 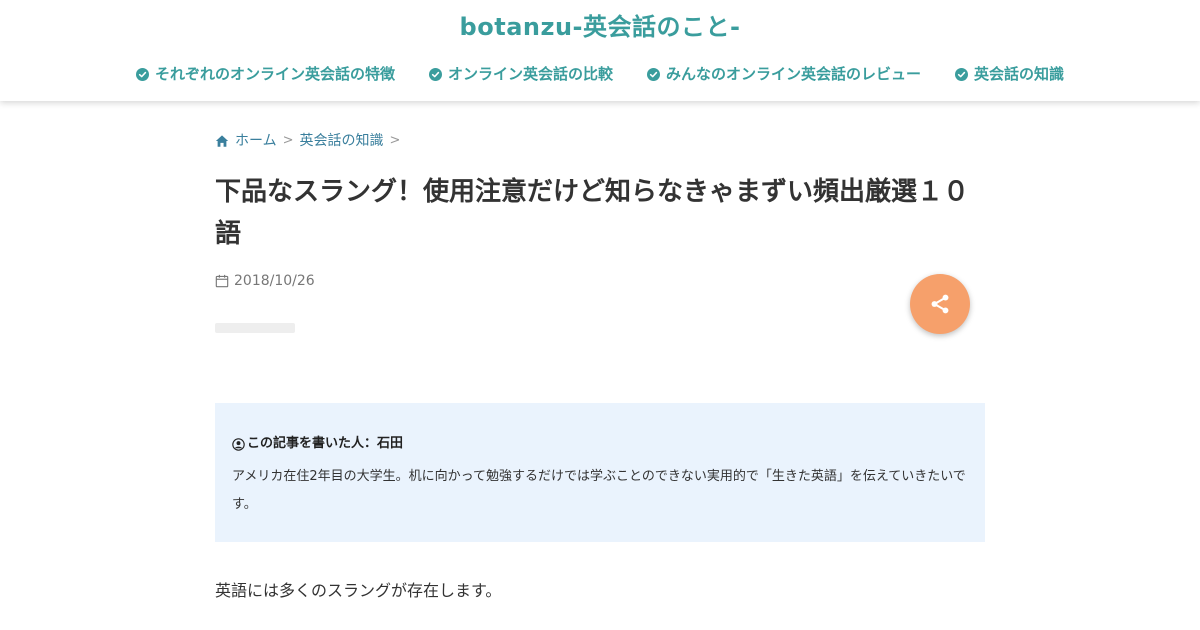 What do you see at coordinates (274, 281) in the screenshot?
I see `post-date-text: 2018/10/26` at bounding box center [274, 281].